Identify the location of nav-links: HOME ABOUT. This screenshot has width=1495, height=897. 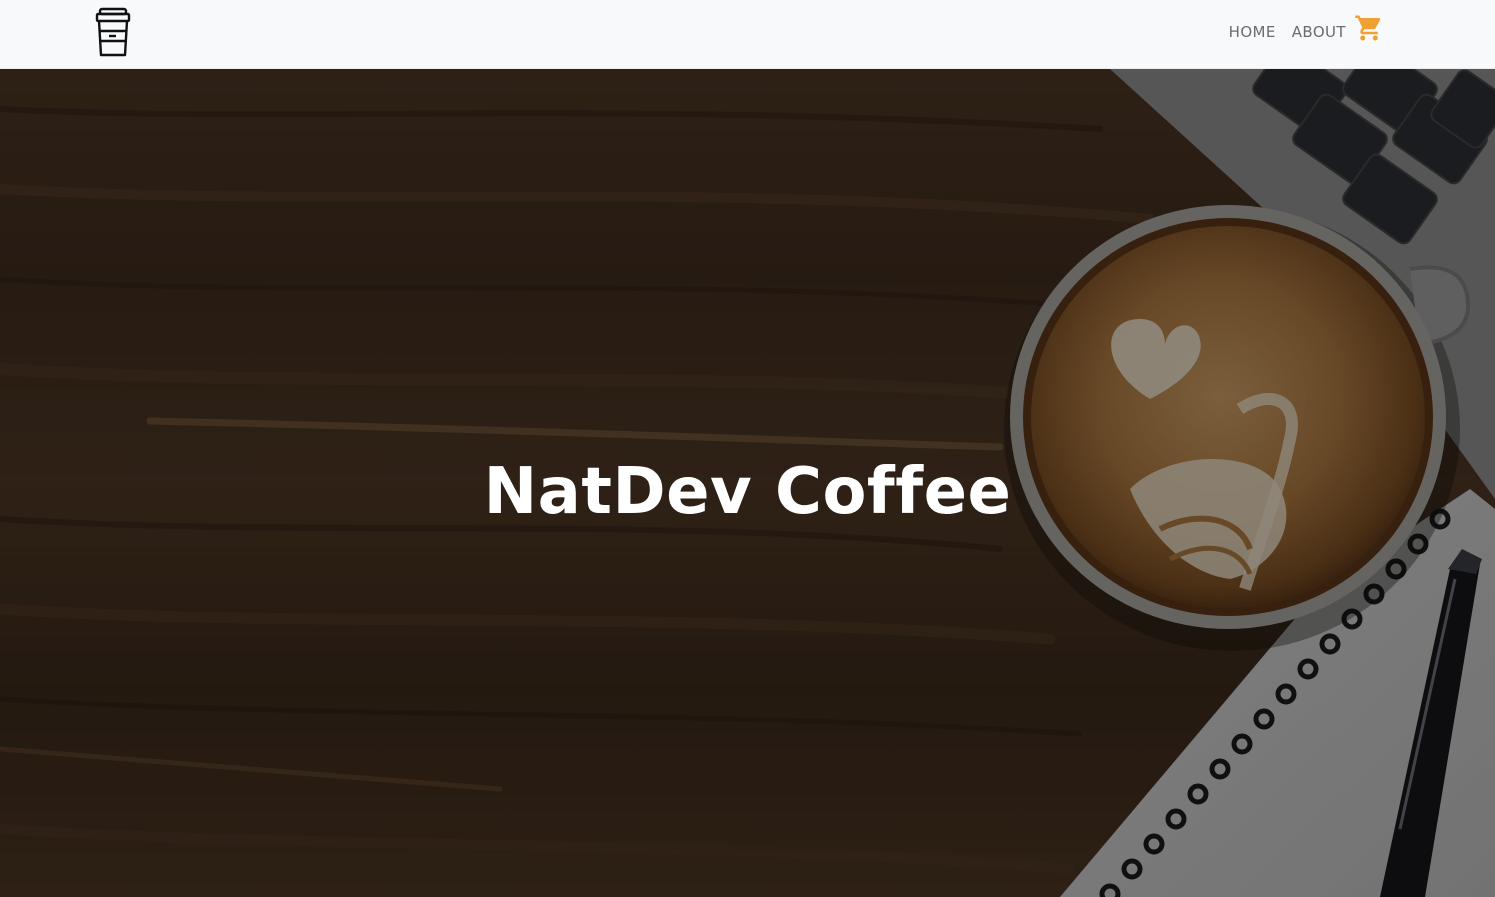
(1298, 32).